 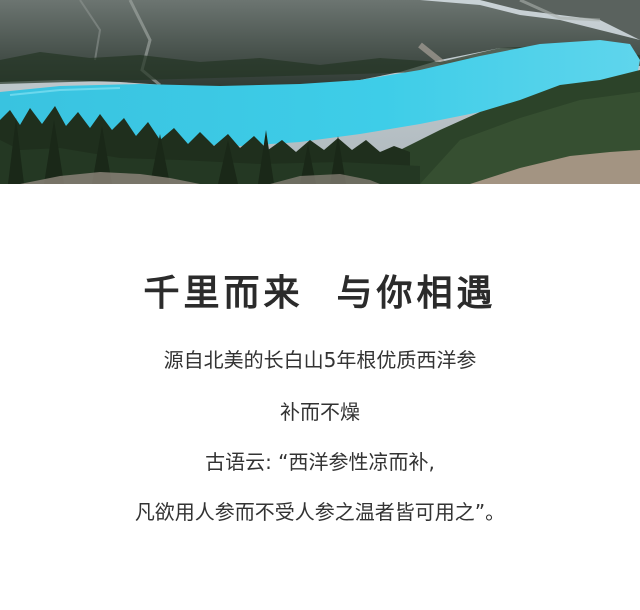 What do you see at coordinates (320, 293) in the screenshot?
I see `page-title: 千里而来 与你相遇` at bounding box center [320, 293].